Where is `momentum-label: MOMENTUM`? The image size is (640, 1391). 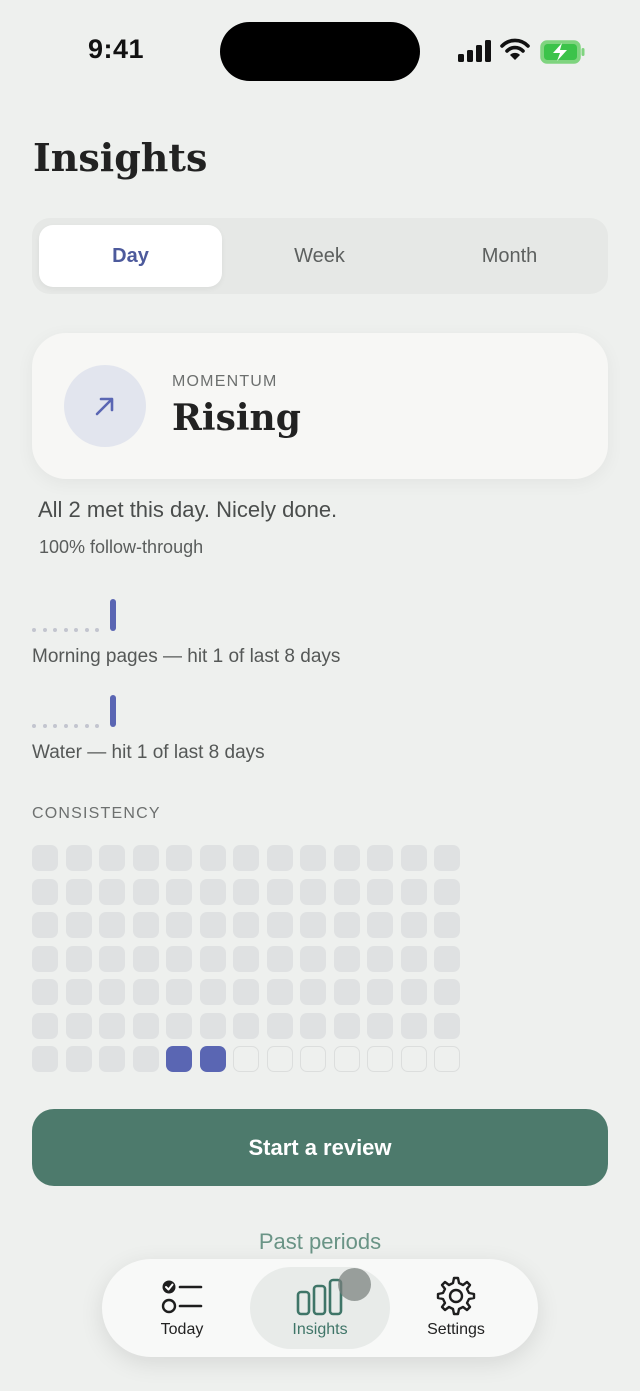
momentum-label: MOMENTUM is located at coordinates (225, 381).